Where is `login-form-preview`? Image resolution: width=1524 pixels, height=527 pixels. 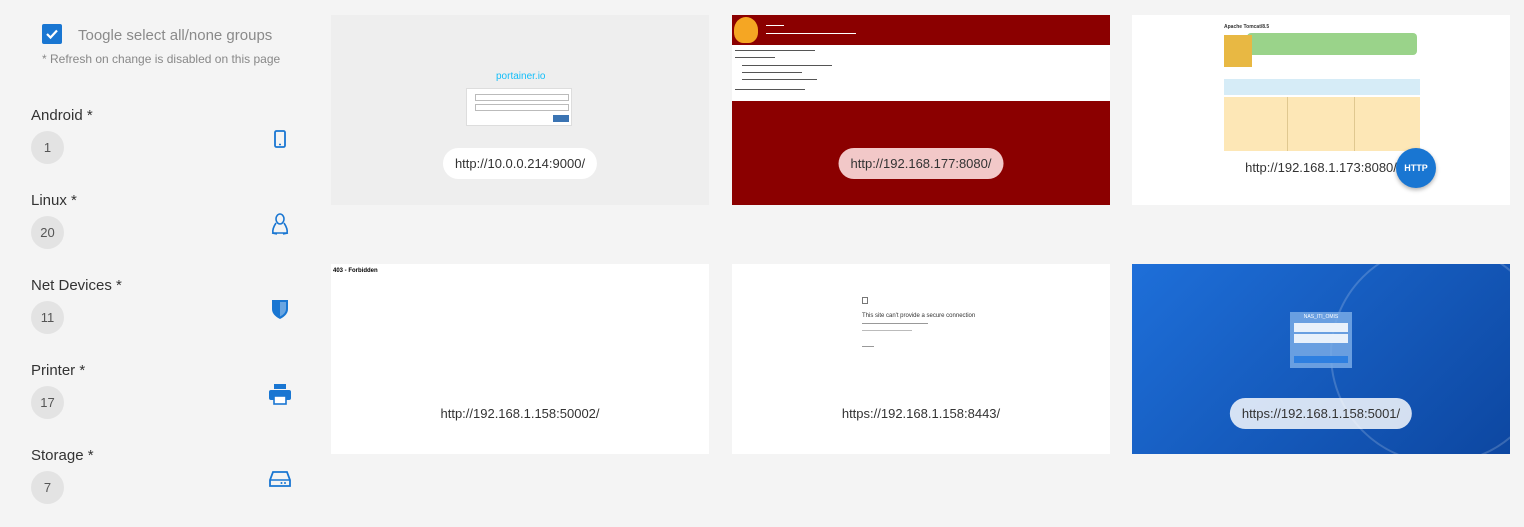 login-form-preview is located at coordinates (519, 107).